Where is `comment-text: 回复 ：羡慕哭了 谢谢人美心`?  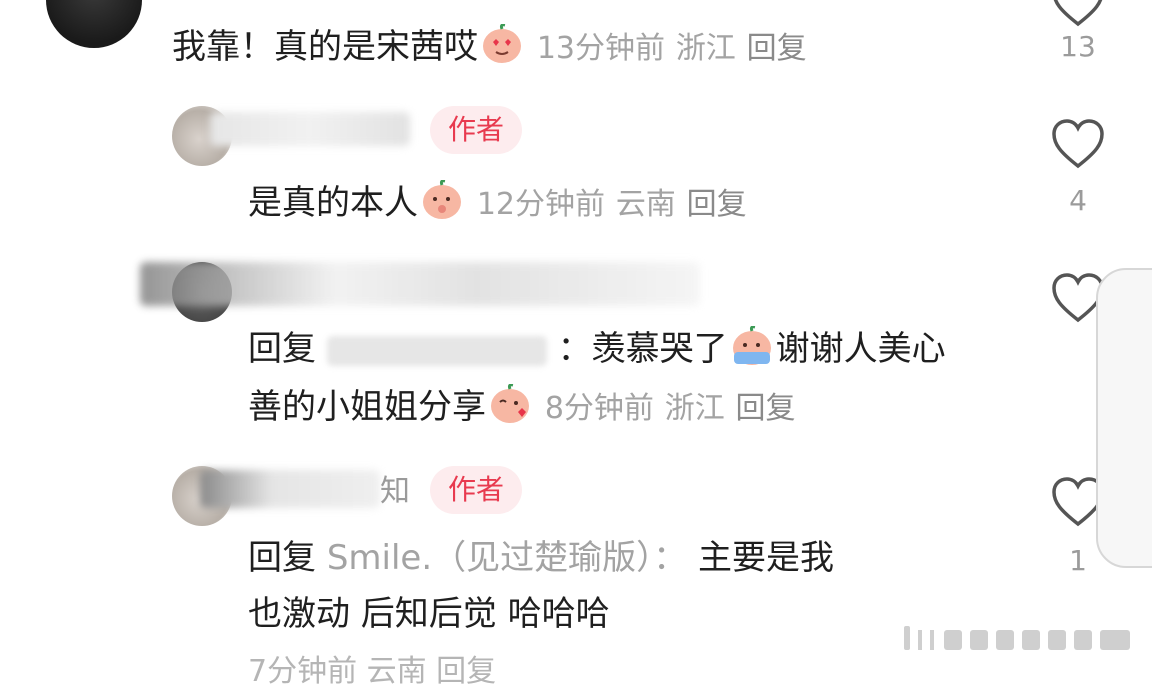 comment-text: 回复 ：羡慕哭了 谢谢人美心 is located at coordinates (597, 348).